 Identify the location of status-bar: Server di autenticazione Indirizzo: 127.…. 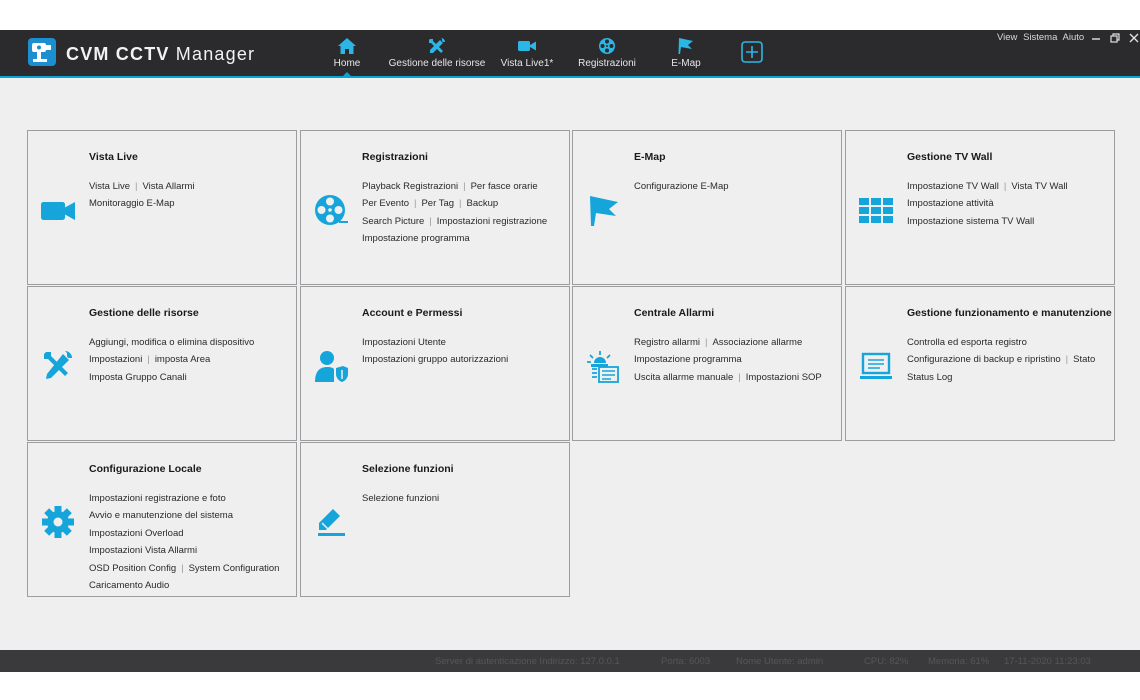
(570, 661).